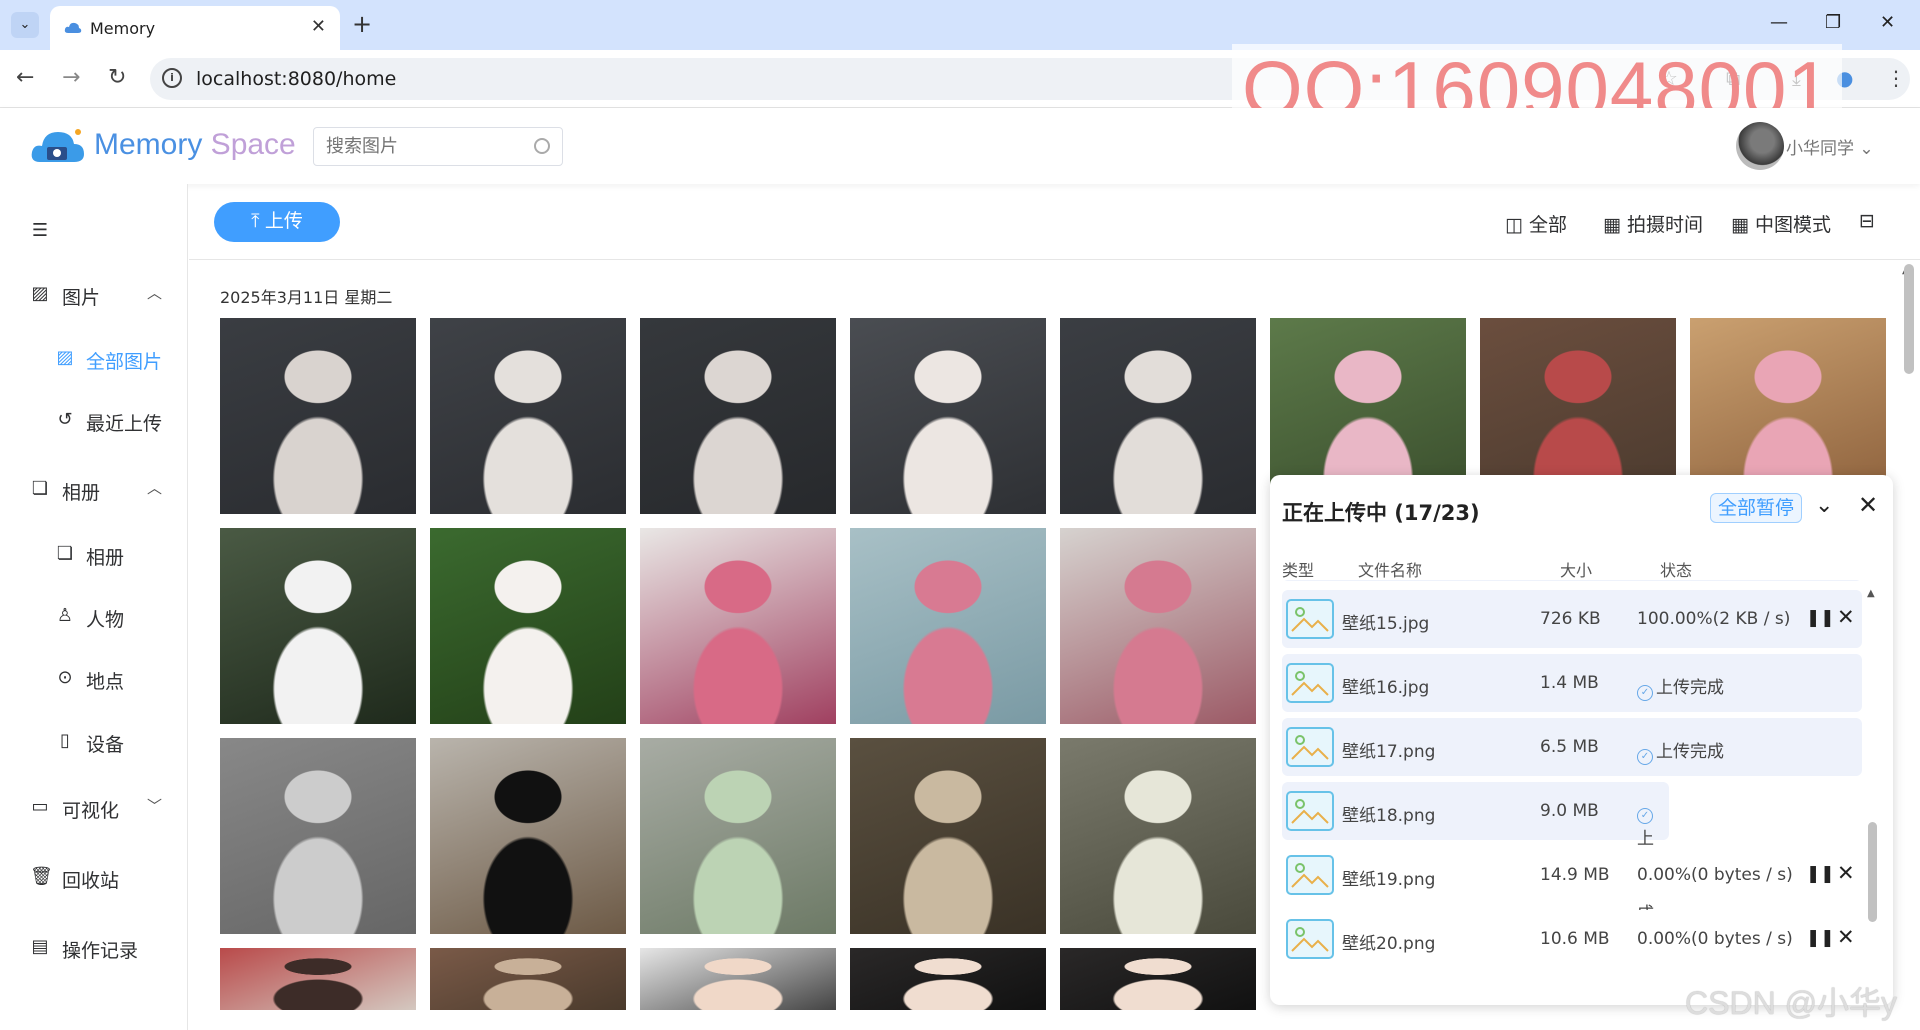 This screenshot has height=1030, width=1920. I want to click on file-name: 壁纸19.png, so click(1389, 880).